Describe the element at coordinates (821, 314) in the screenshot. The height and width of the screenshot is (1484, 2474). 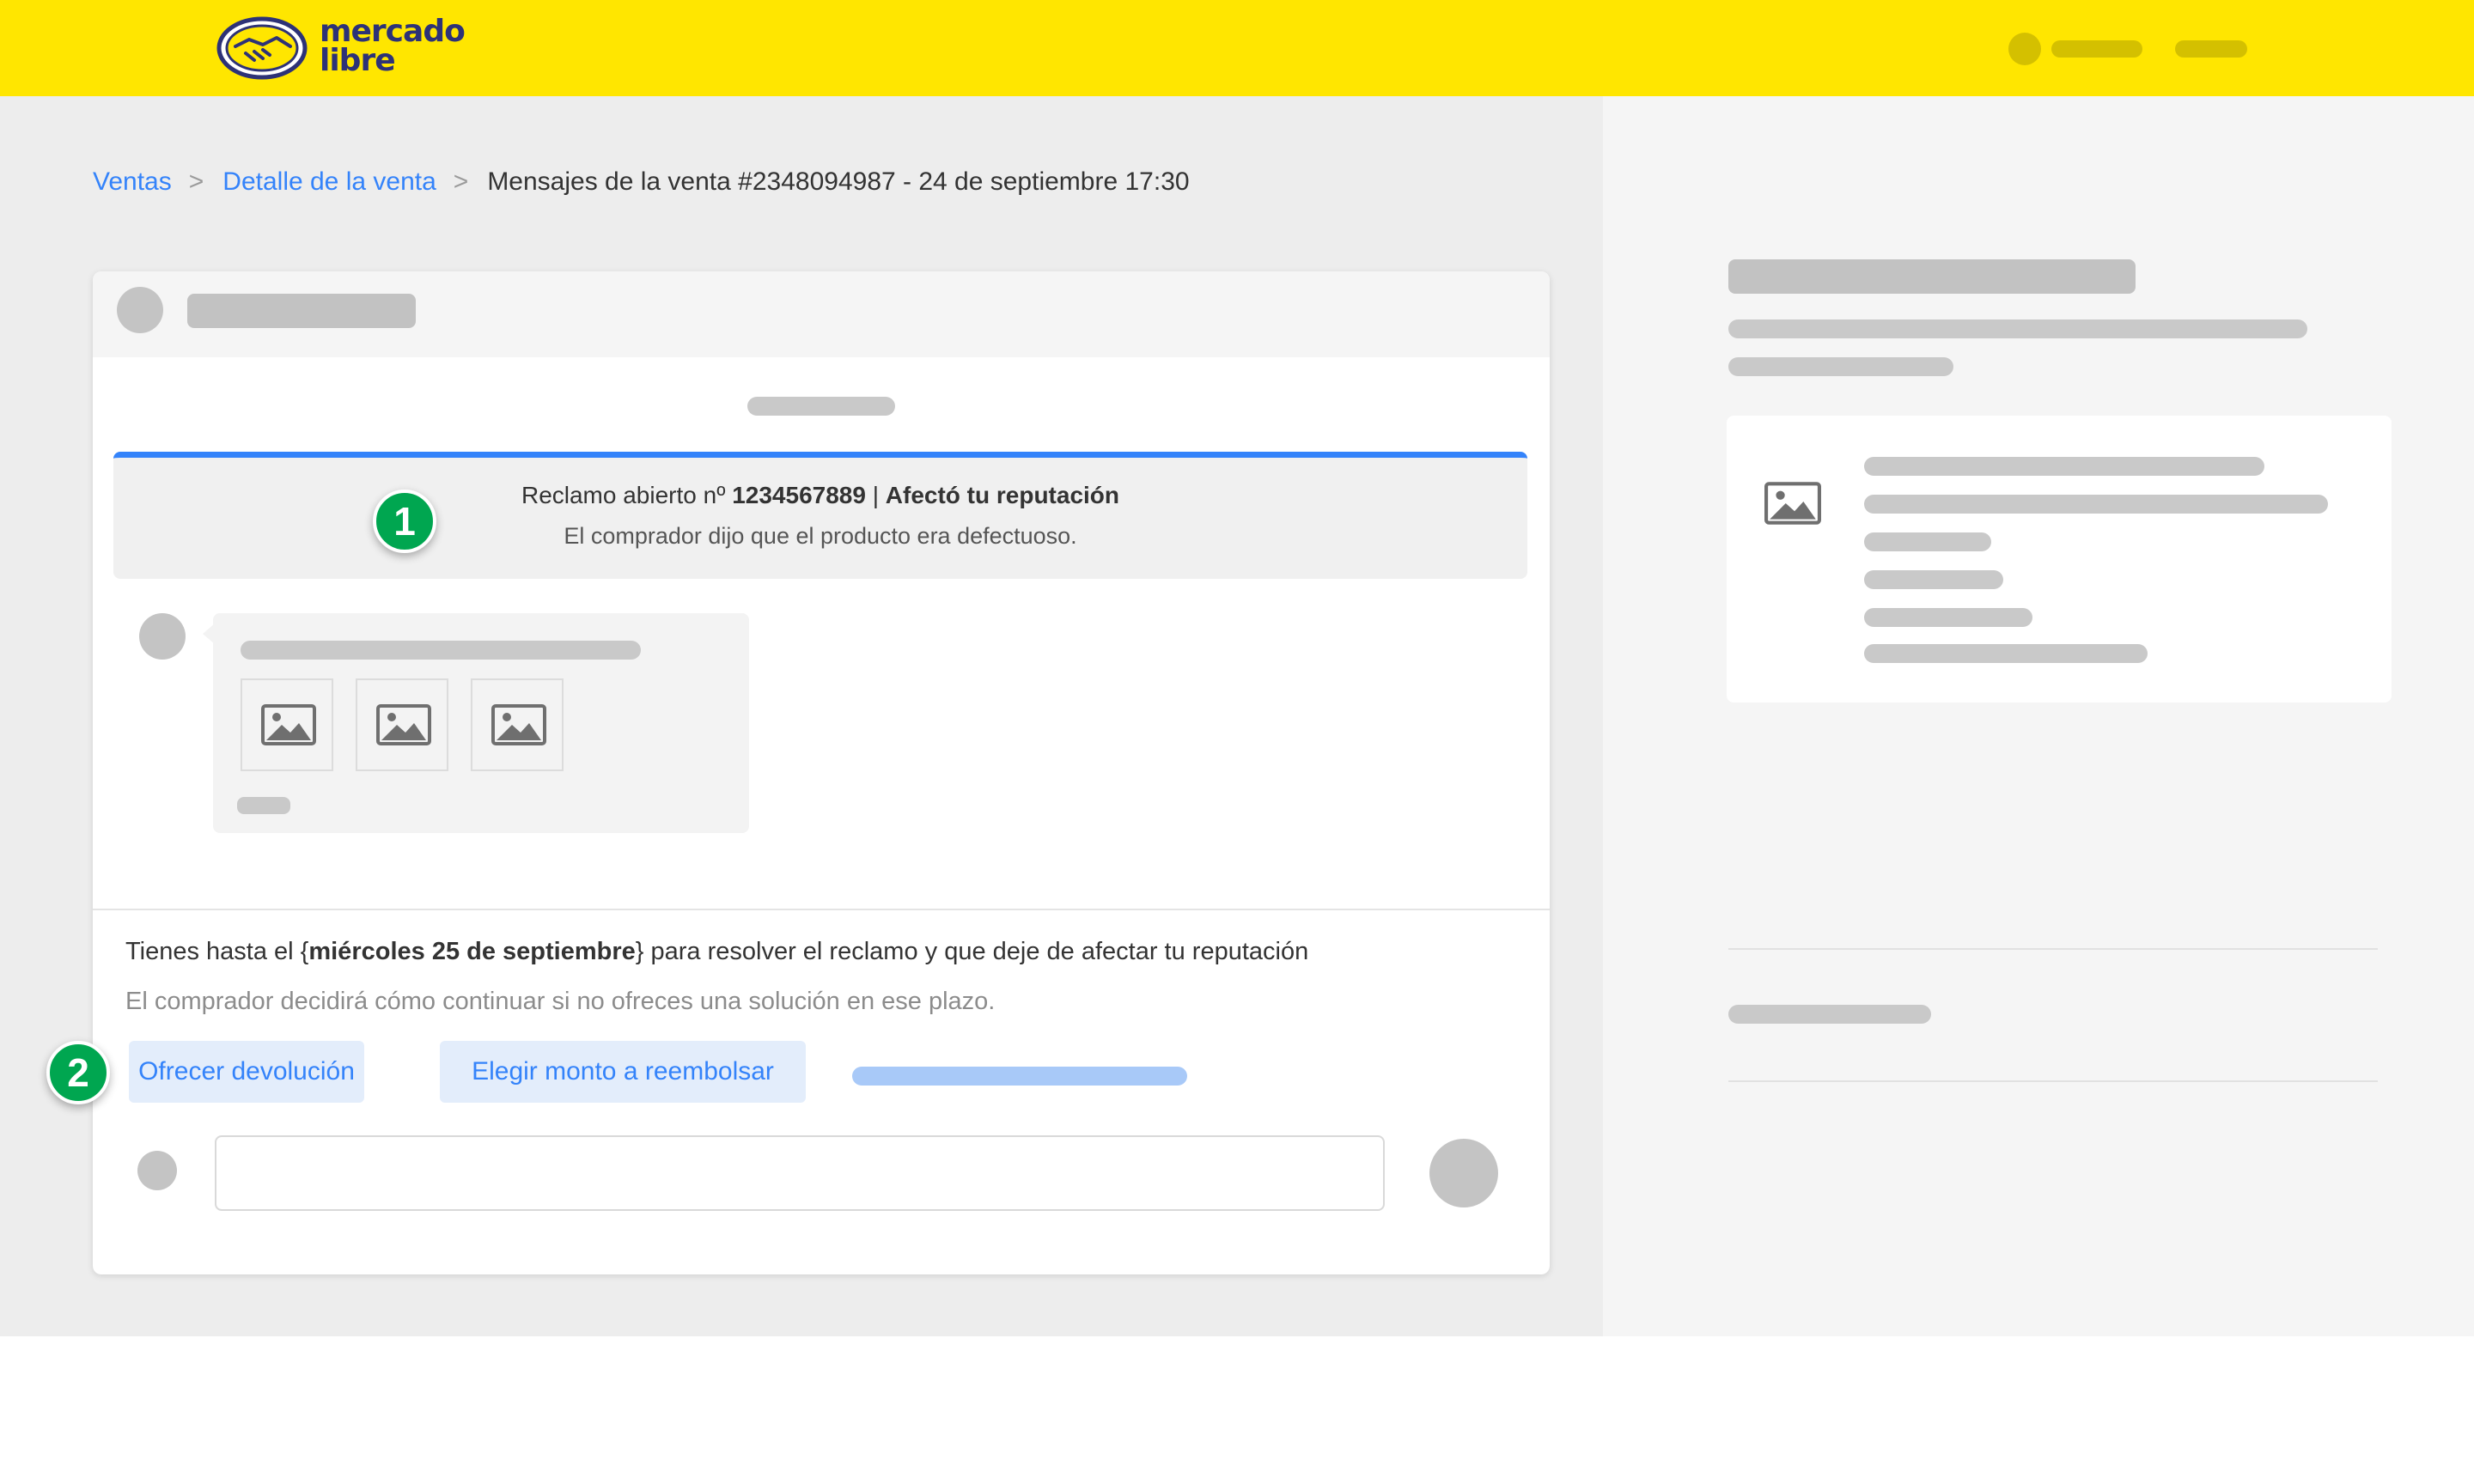
I see `card-header` at that location.